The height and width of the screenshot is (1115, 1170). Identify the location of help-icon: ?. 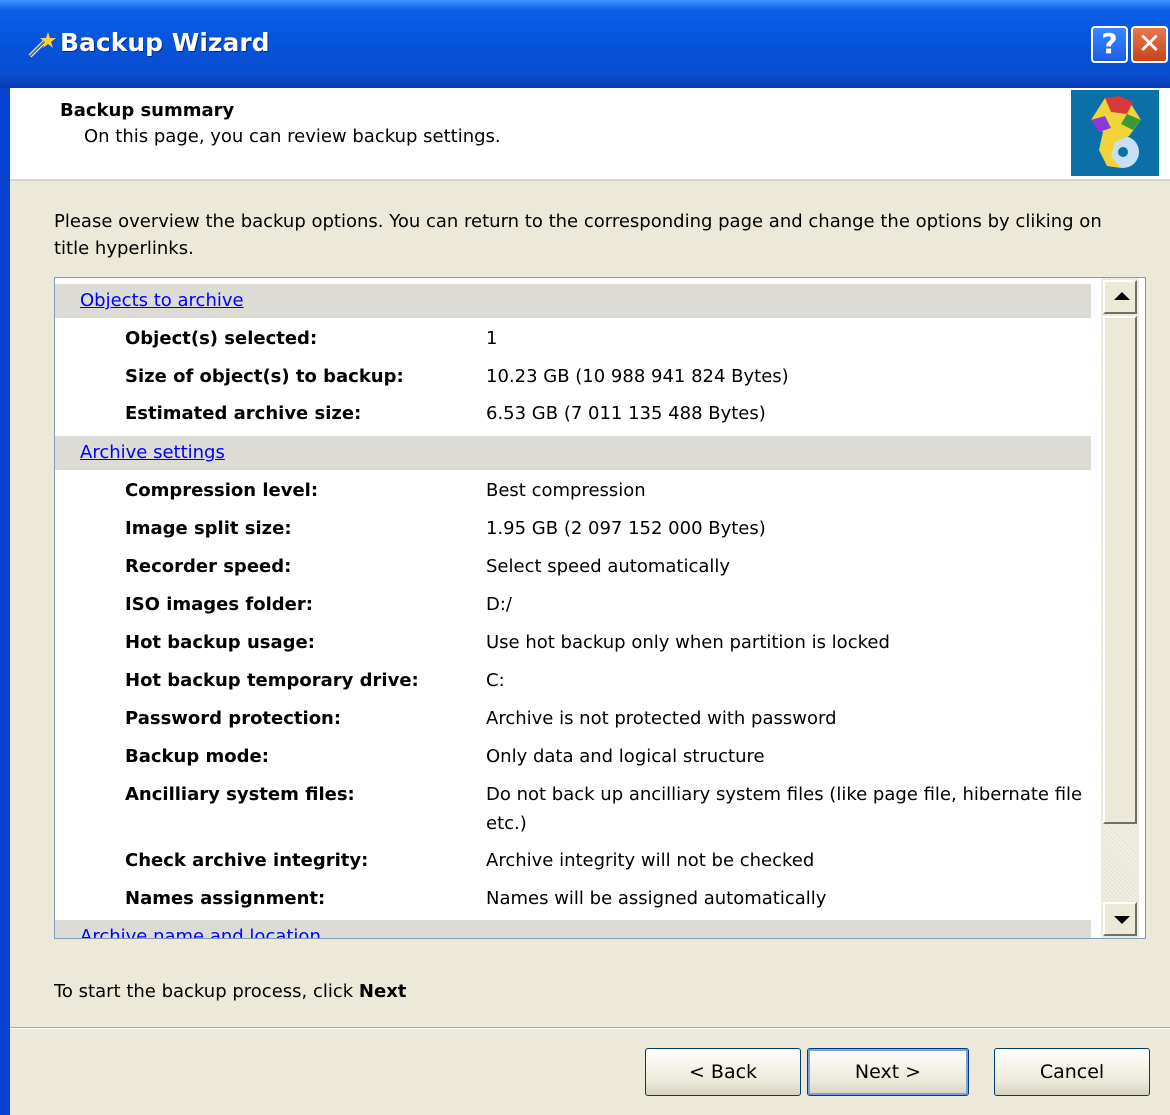
(1109, 43).